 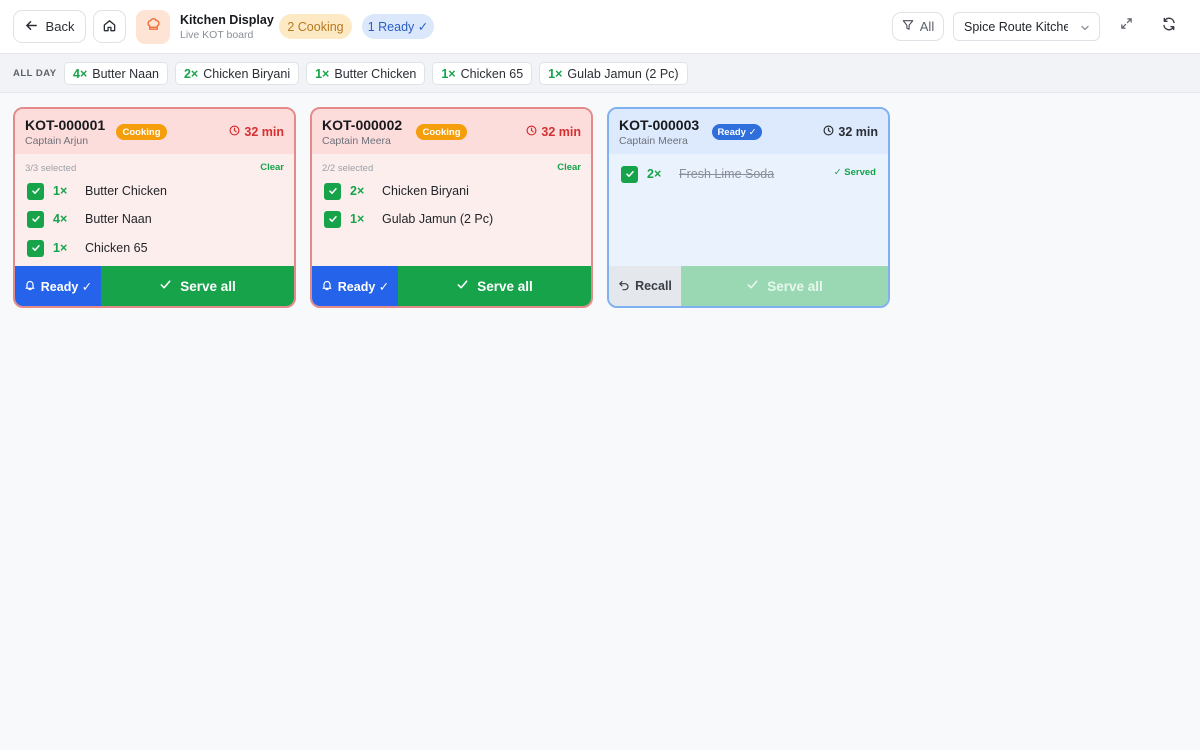 What do you see at coordinates (1085, 29) in the screenshot?
I see `chevron-down-icon` at bounding box center [1085, 29].